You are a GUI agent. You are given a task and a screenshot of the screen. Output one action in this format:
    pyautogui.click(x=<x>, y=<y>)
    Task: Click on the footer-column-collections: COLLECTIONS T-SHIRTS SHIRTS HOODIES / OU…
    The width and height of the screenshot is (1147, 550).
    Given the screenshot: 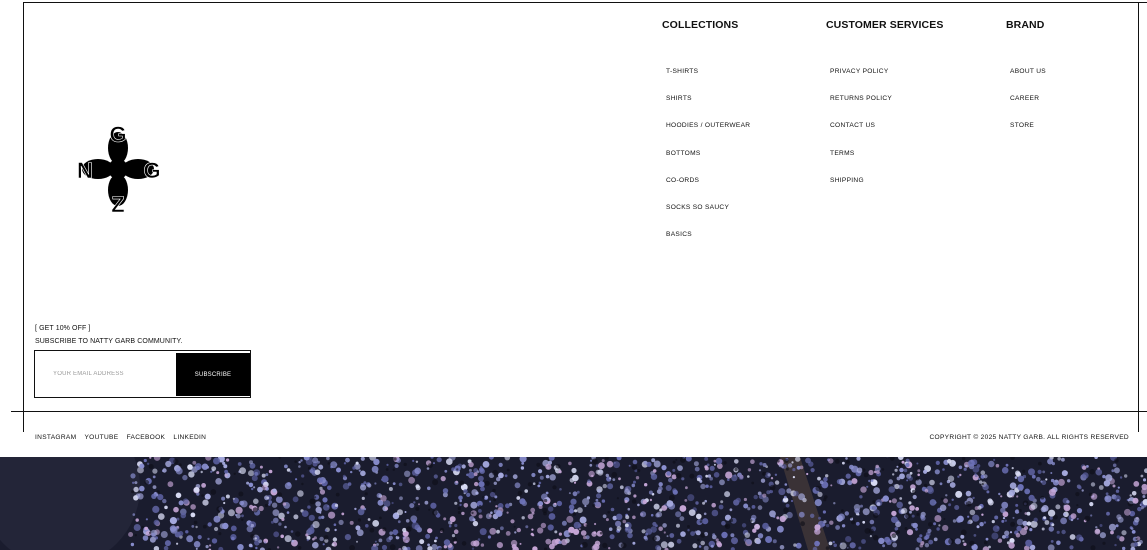 What is the action you would take?
    pyautogui.click(x=706, y=127)
    